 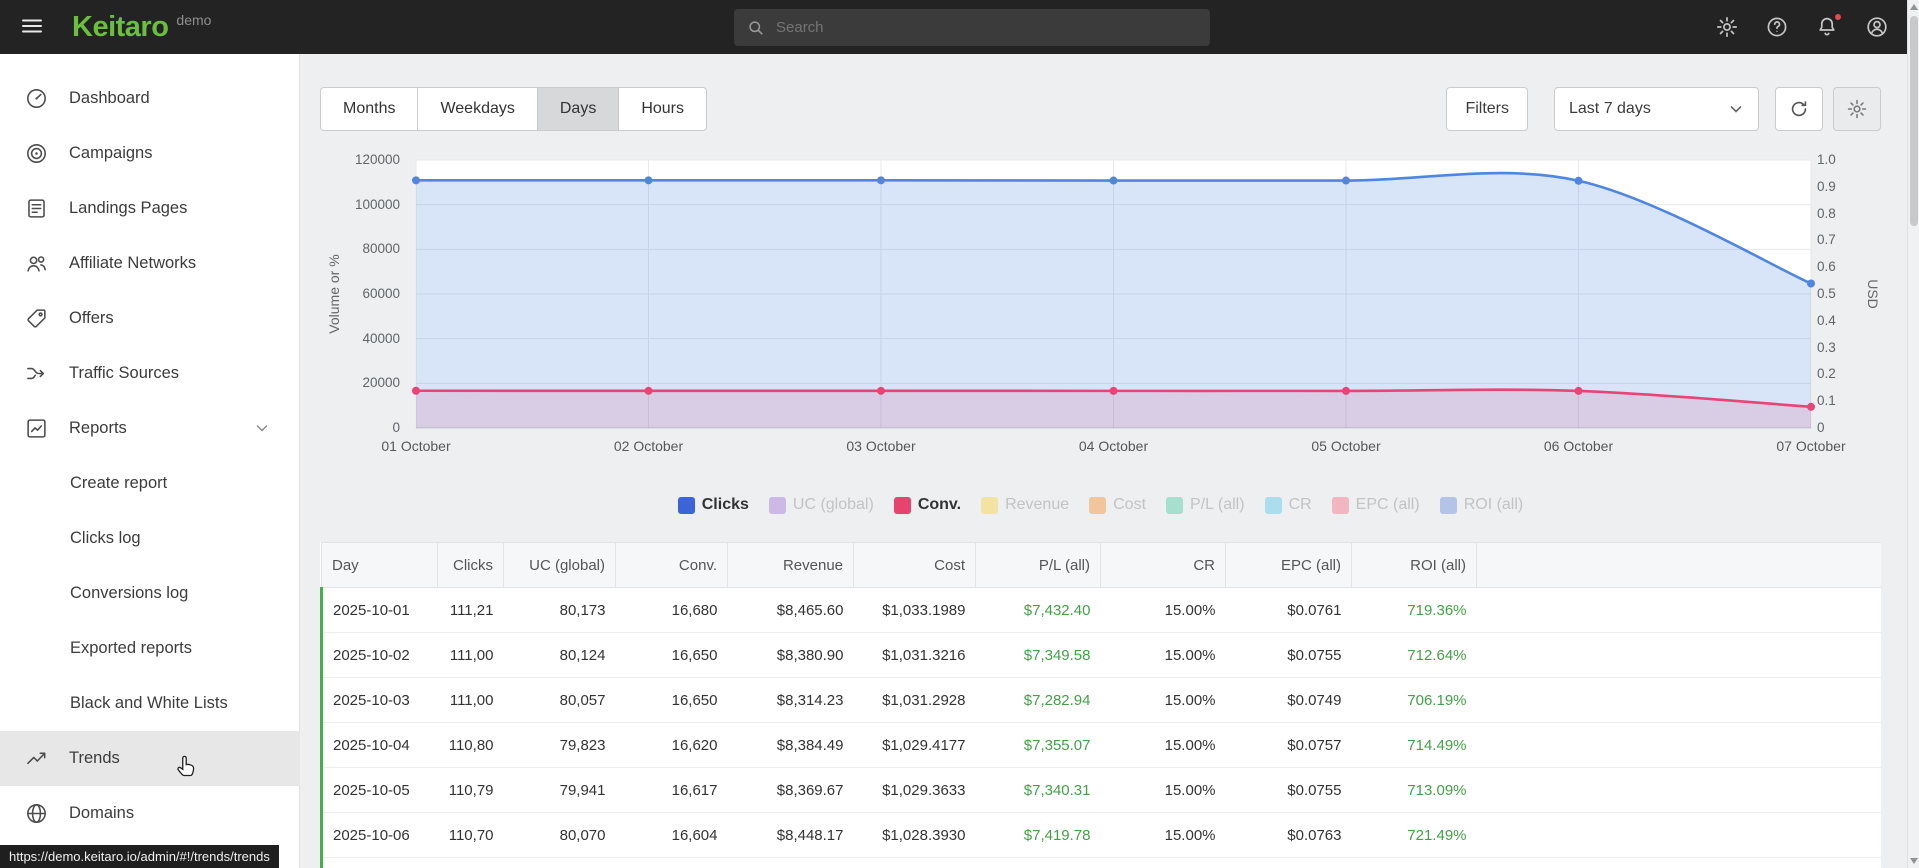 What do you see at coordinates (1727, 27) in the screenshot?
I see `gear-icon` at bounding box center [1727, 27].